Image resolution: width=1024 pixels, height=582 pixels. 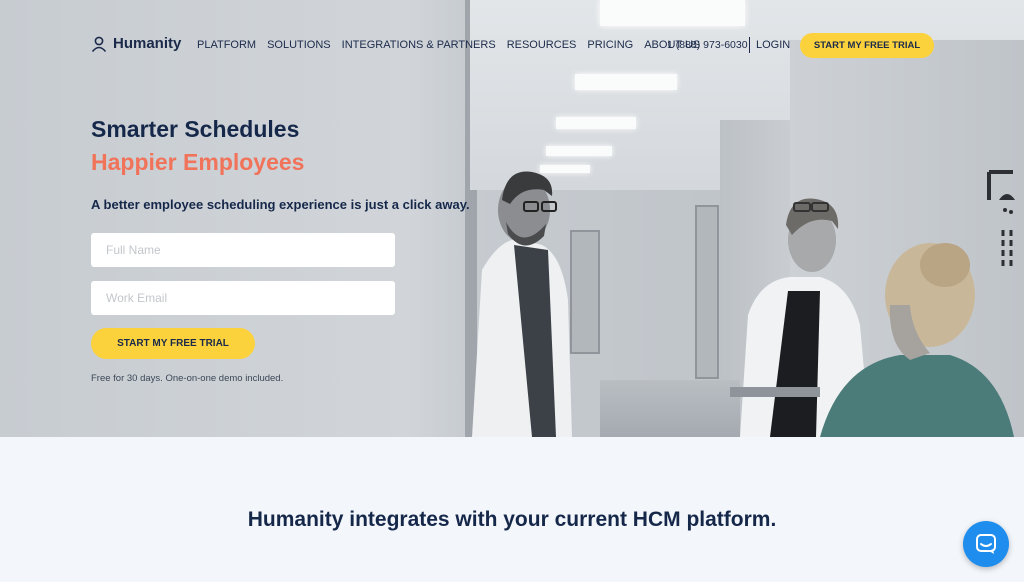 I want to click on doctor-photo, so click(x=522, y=304).